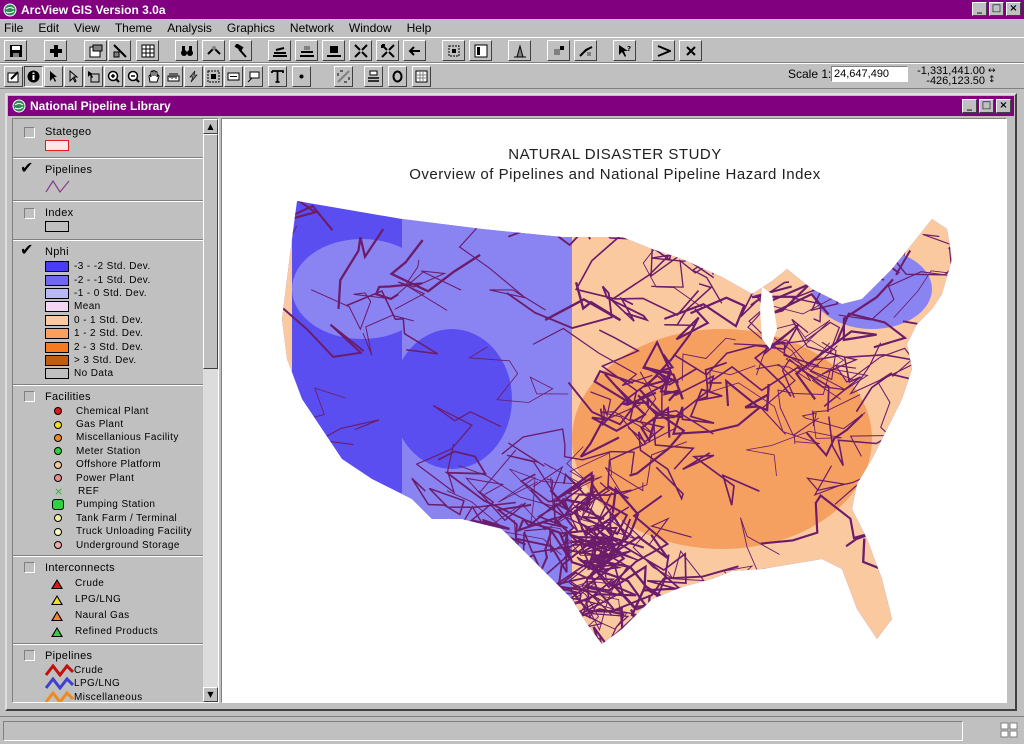 Image resolution: width=1024 pixels, height=744 pixels. What do you see at coordinates (73, 76) in the screenshot?
I see `vertex-edit-tool-button` at bounding box center [73, 76].